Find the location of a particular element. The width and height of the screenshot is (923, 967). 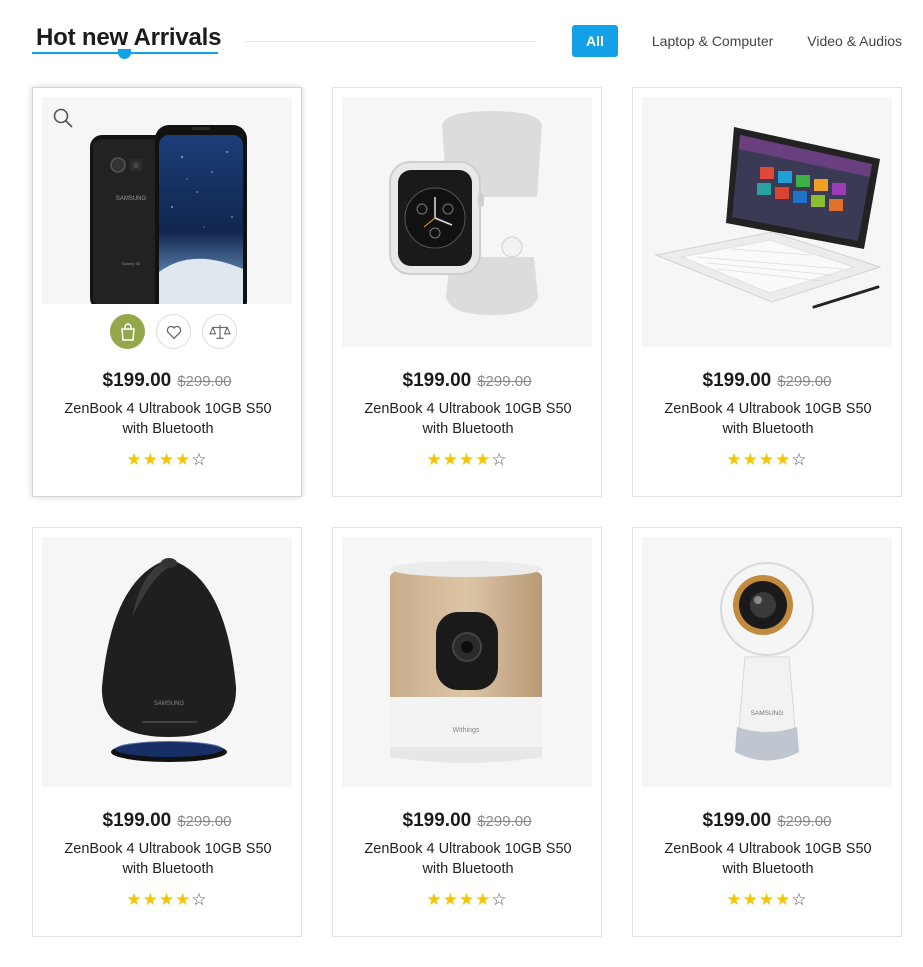

product-image: SAMSUNG Galaxy S8 is located at coordinates (167, 200).